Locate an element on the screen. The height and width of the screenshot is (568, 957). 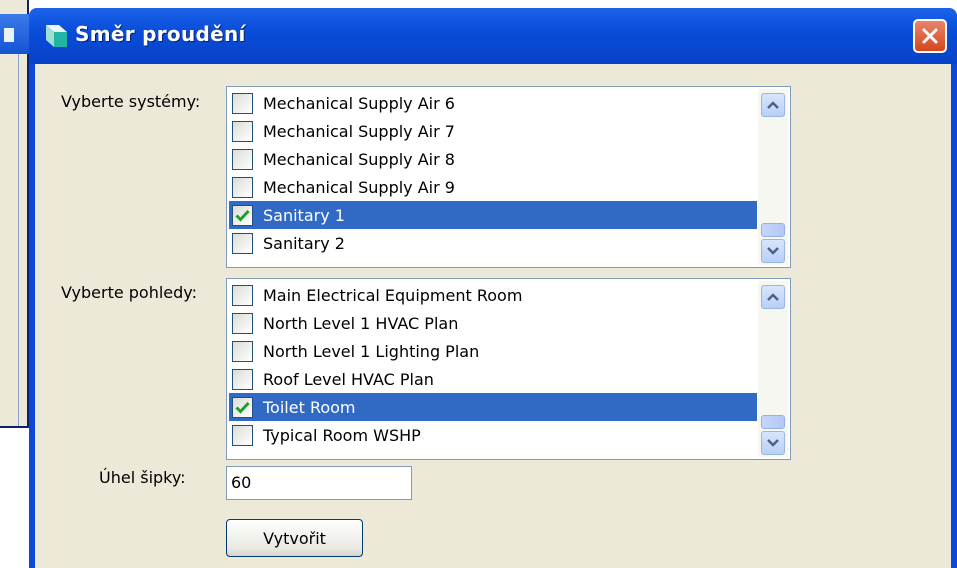
close-icon is located at coordinates (930, 36).